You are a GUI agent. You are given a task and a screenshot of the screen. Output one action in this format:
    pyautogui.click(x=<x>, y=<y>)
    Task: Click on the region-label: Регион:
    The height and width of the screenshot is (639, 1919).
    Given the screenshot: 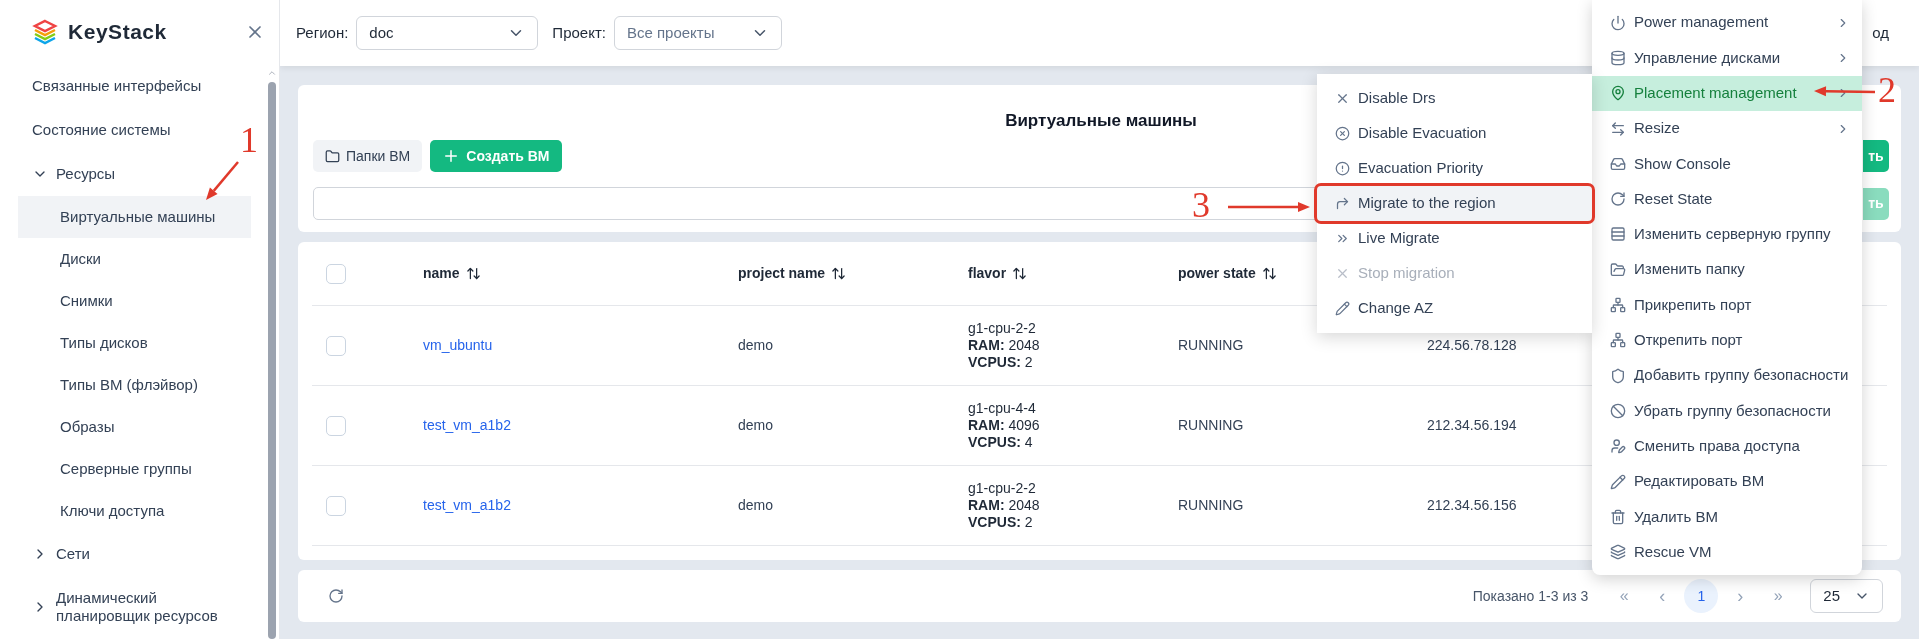 What is the action you would take?
    pyautogui.click(x=322, y=32)
    